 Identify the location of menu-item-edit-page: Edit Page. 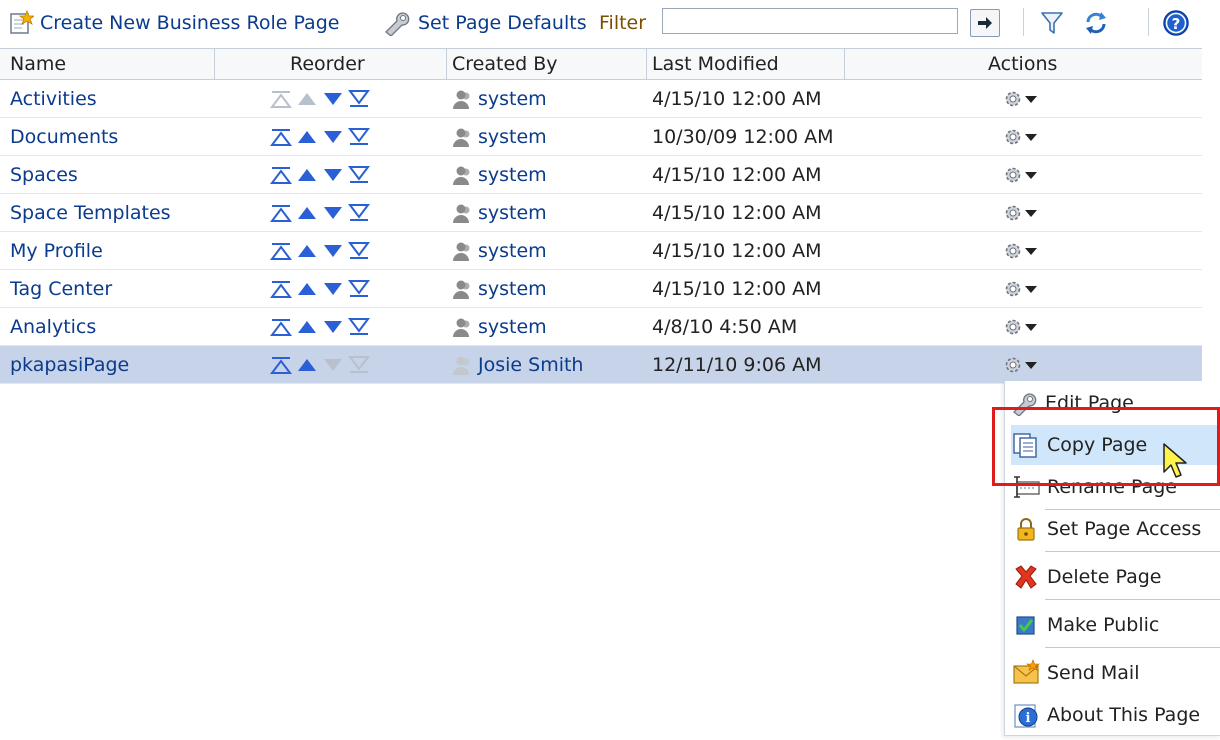
(1115, 403).